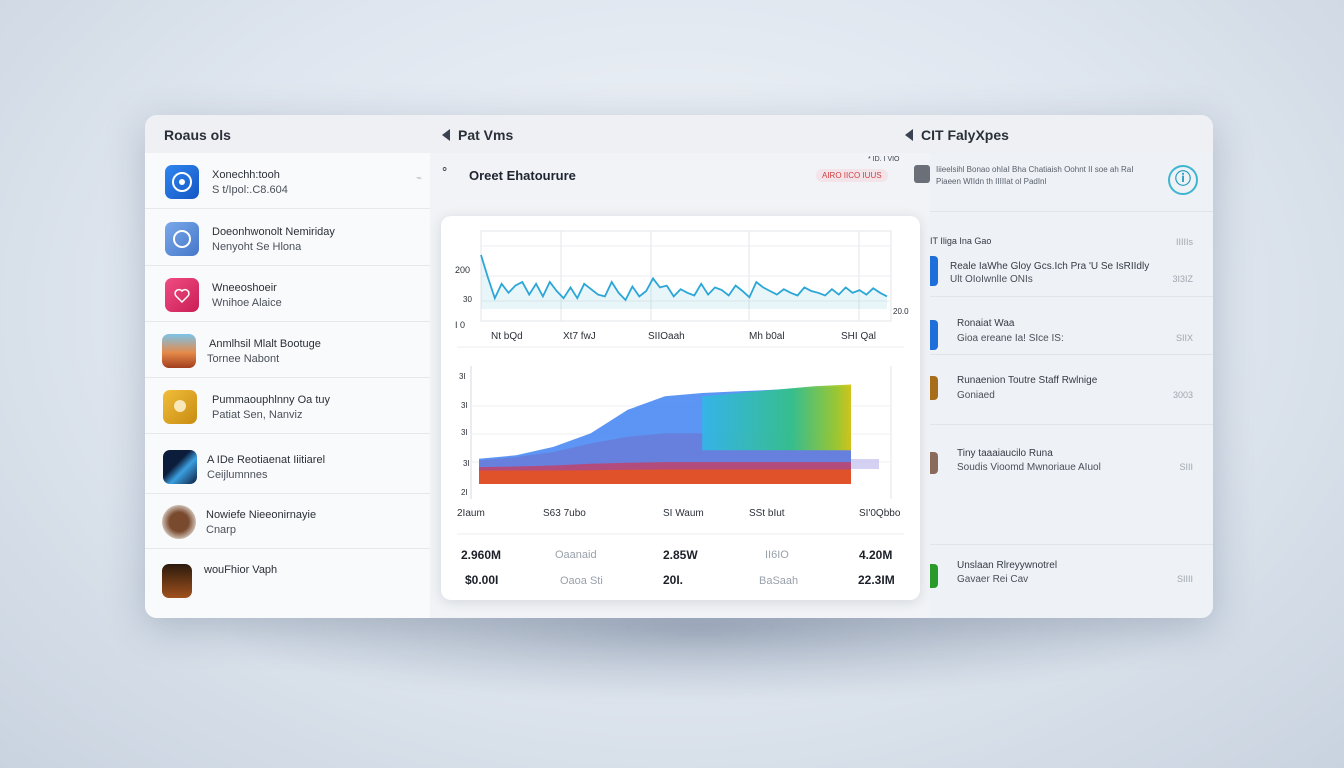 The image size is (1344, 768). Describe the element at coordinates (858, 336) in the screenshot. I see `x-tick-label: SHI Qal` at that location.